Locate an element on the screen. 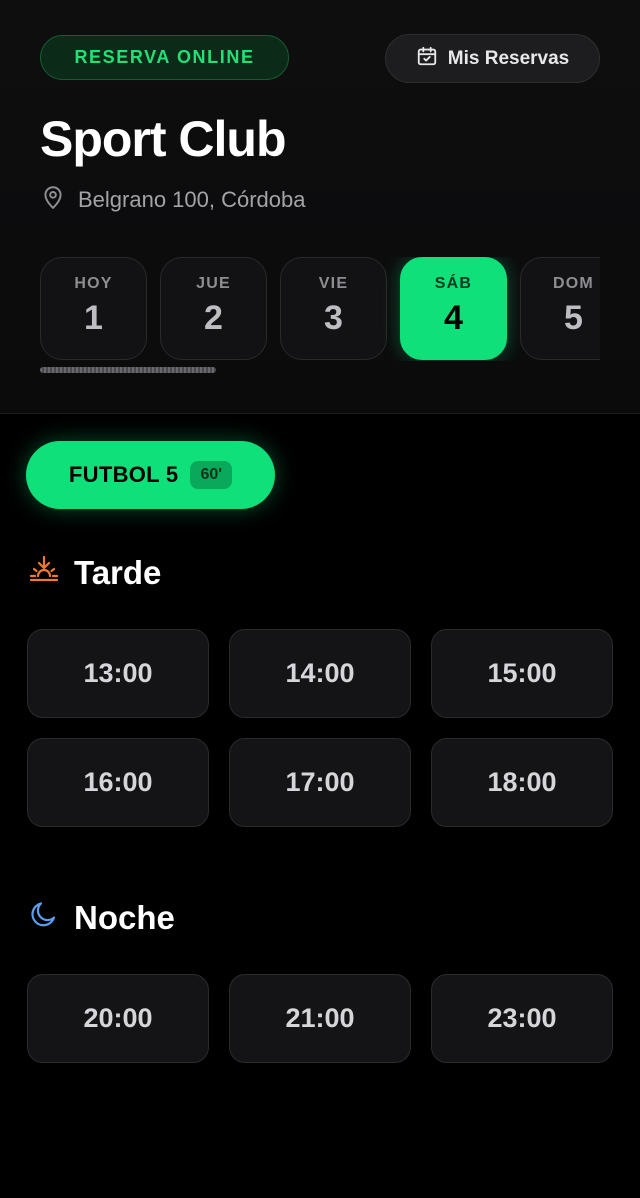 This screenshot has width=640, height=1198. day-card-5: DOM 5 is located at coordinates (560, 308).